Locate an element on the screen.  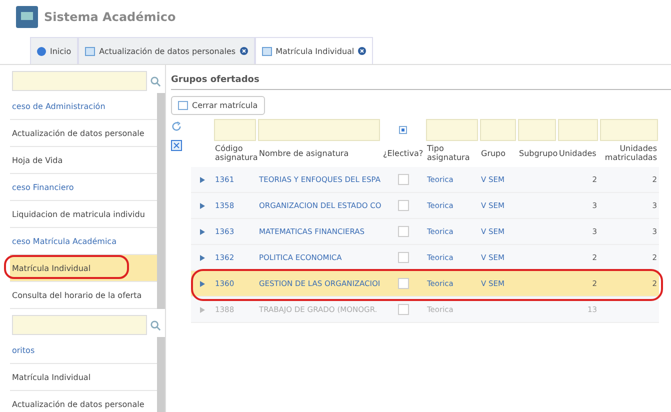
column-header: Unidades is located at coordinates (578, 154).